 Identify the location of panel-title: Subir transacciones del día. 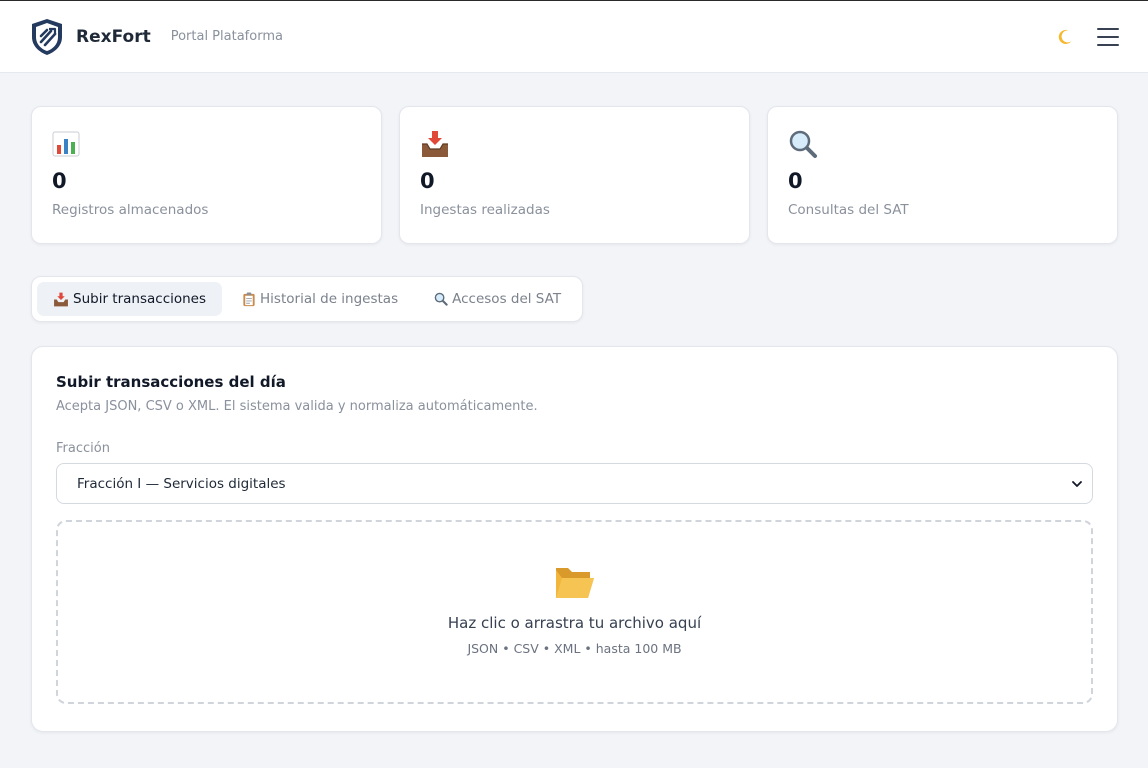
(171, 382).